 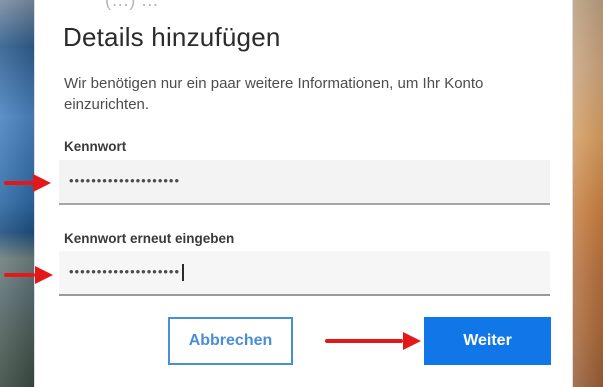 What do you see at coordinates (183, 272) in the screenshot?
I see `text-cursor` at bounding box center [183, 272].